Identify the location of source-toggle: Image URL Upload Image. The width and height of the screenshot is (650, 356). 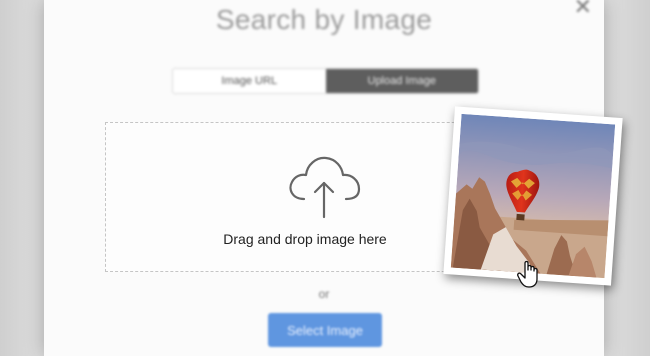
(325, 81).